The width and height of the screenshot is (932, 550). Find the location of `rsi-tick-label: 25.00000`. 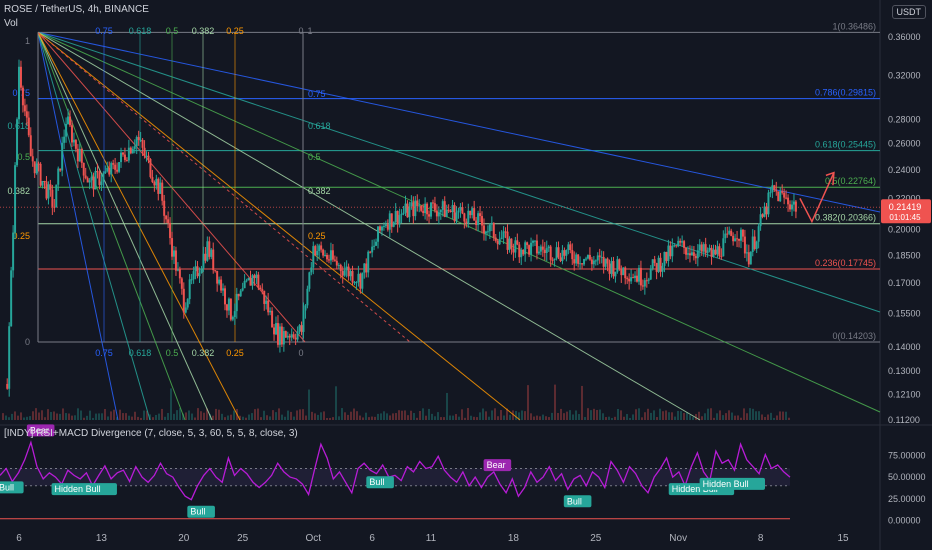

rsi-tick-label: 25.00000 is located at coordinates (907, 499).